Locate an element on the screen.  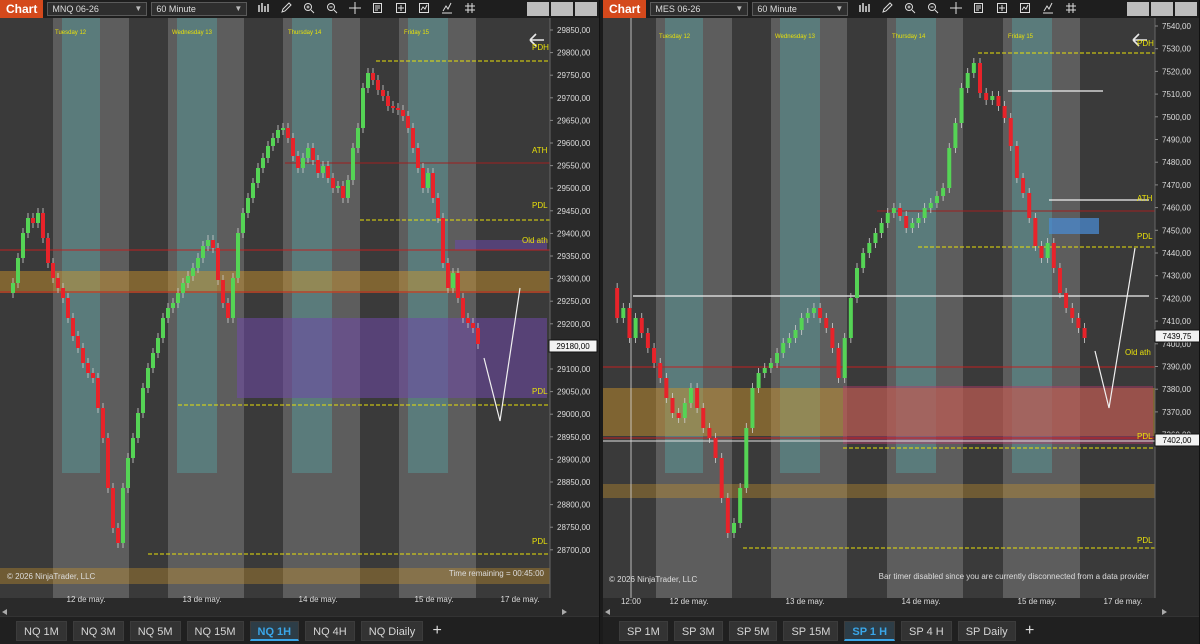
level-label-old-ath: Old ath is located at coordinates (535, 240).